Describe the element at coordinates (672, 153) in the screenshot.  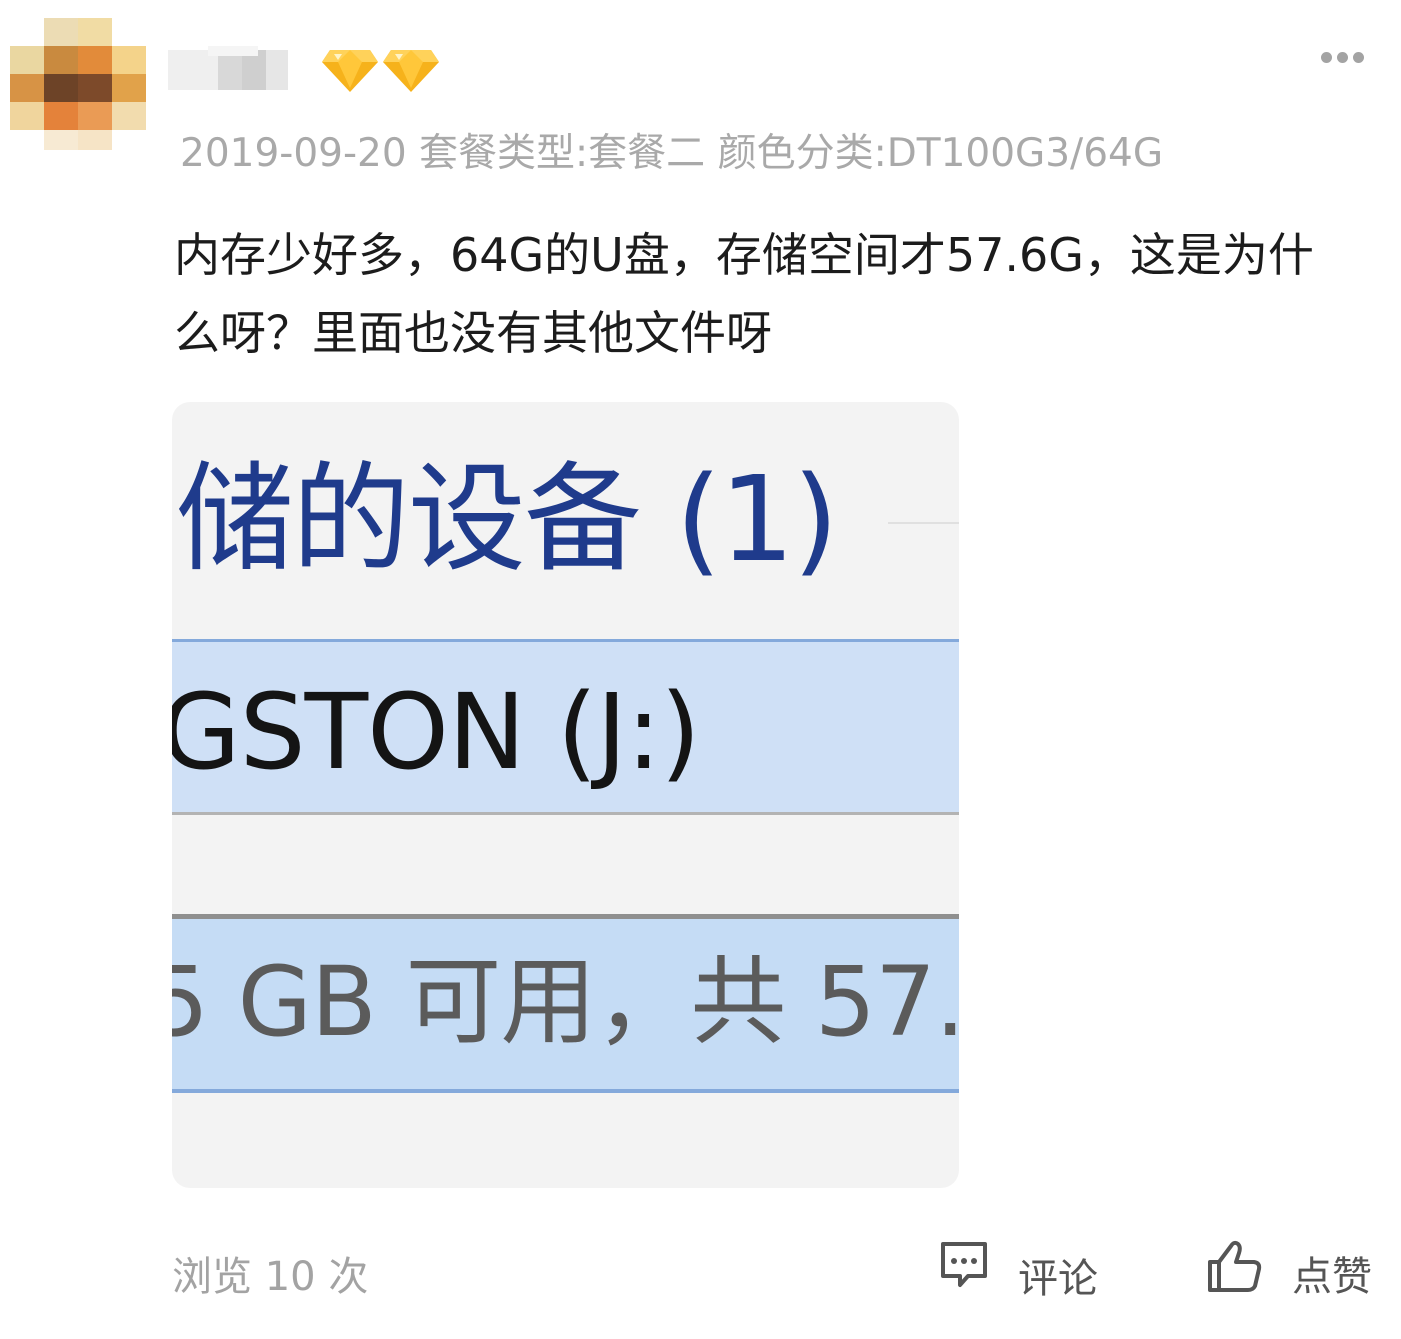
I see `review-meta: 2019-09-20 套餐类型:套餐二 颜色分类:DT100G3/64G` at that location.